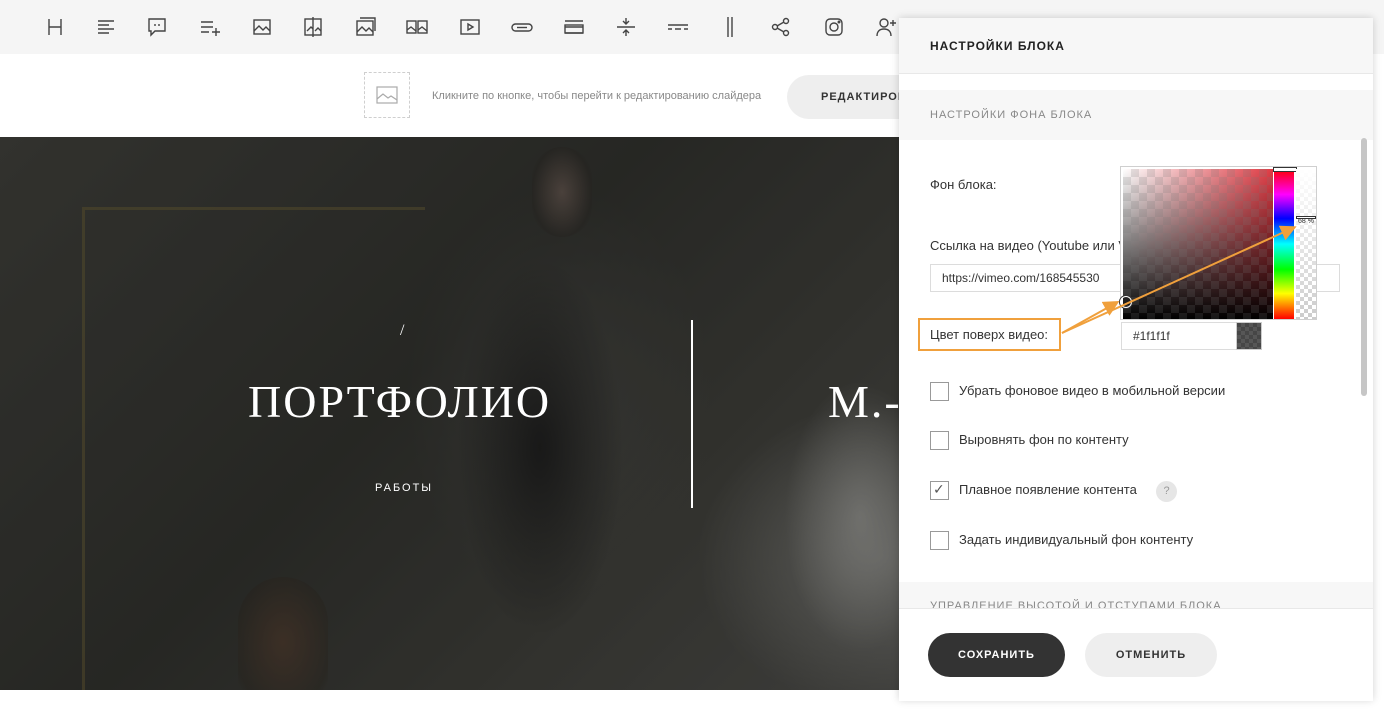 The height and width of the screenshot is (718, 1384). What do you see at coordinates (939, 540) in the screenshot?
I see `content-background-checkbox: ✓` at bounding box center [939, 540].